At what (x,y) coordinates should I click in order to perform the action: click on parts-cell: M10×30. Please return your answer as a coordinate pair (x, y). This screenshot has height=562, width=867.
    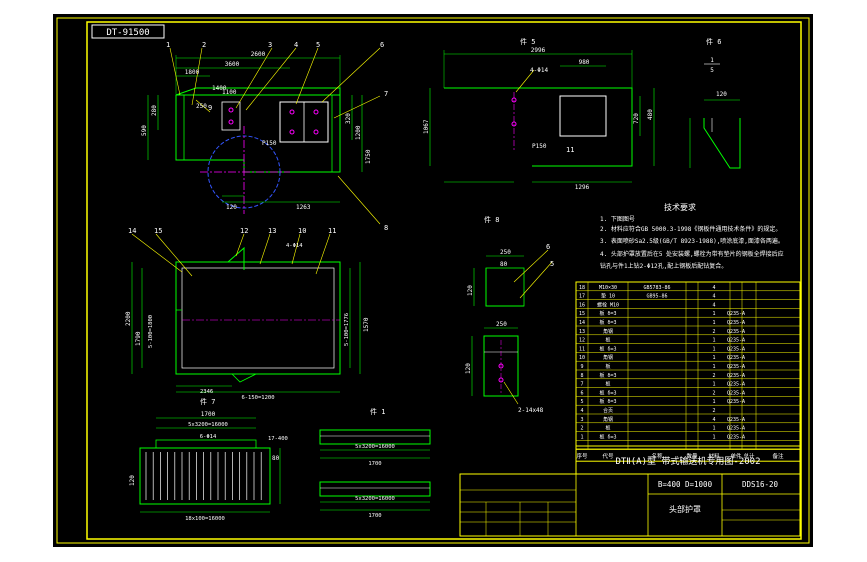
    Looking at the image, I should click on (608, 288).